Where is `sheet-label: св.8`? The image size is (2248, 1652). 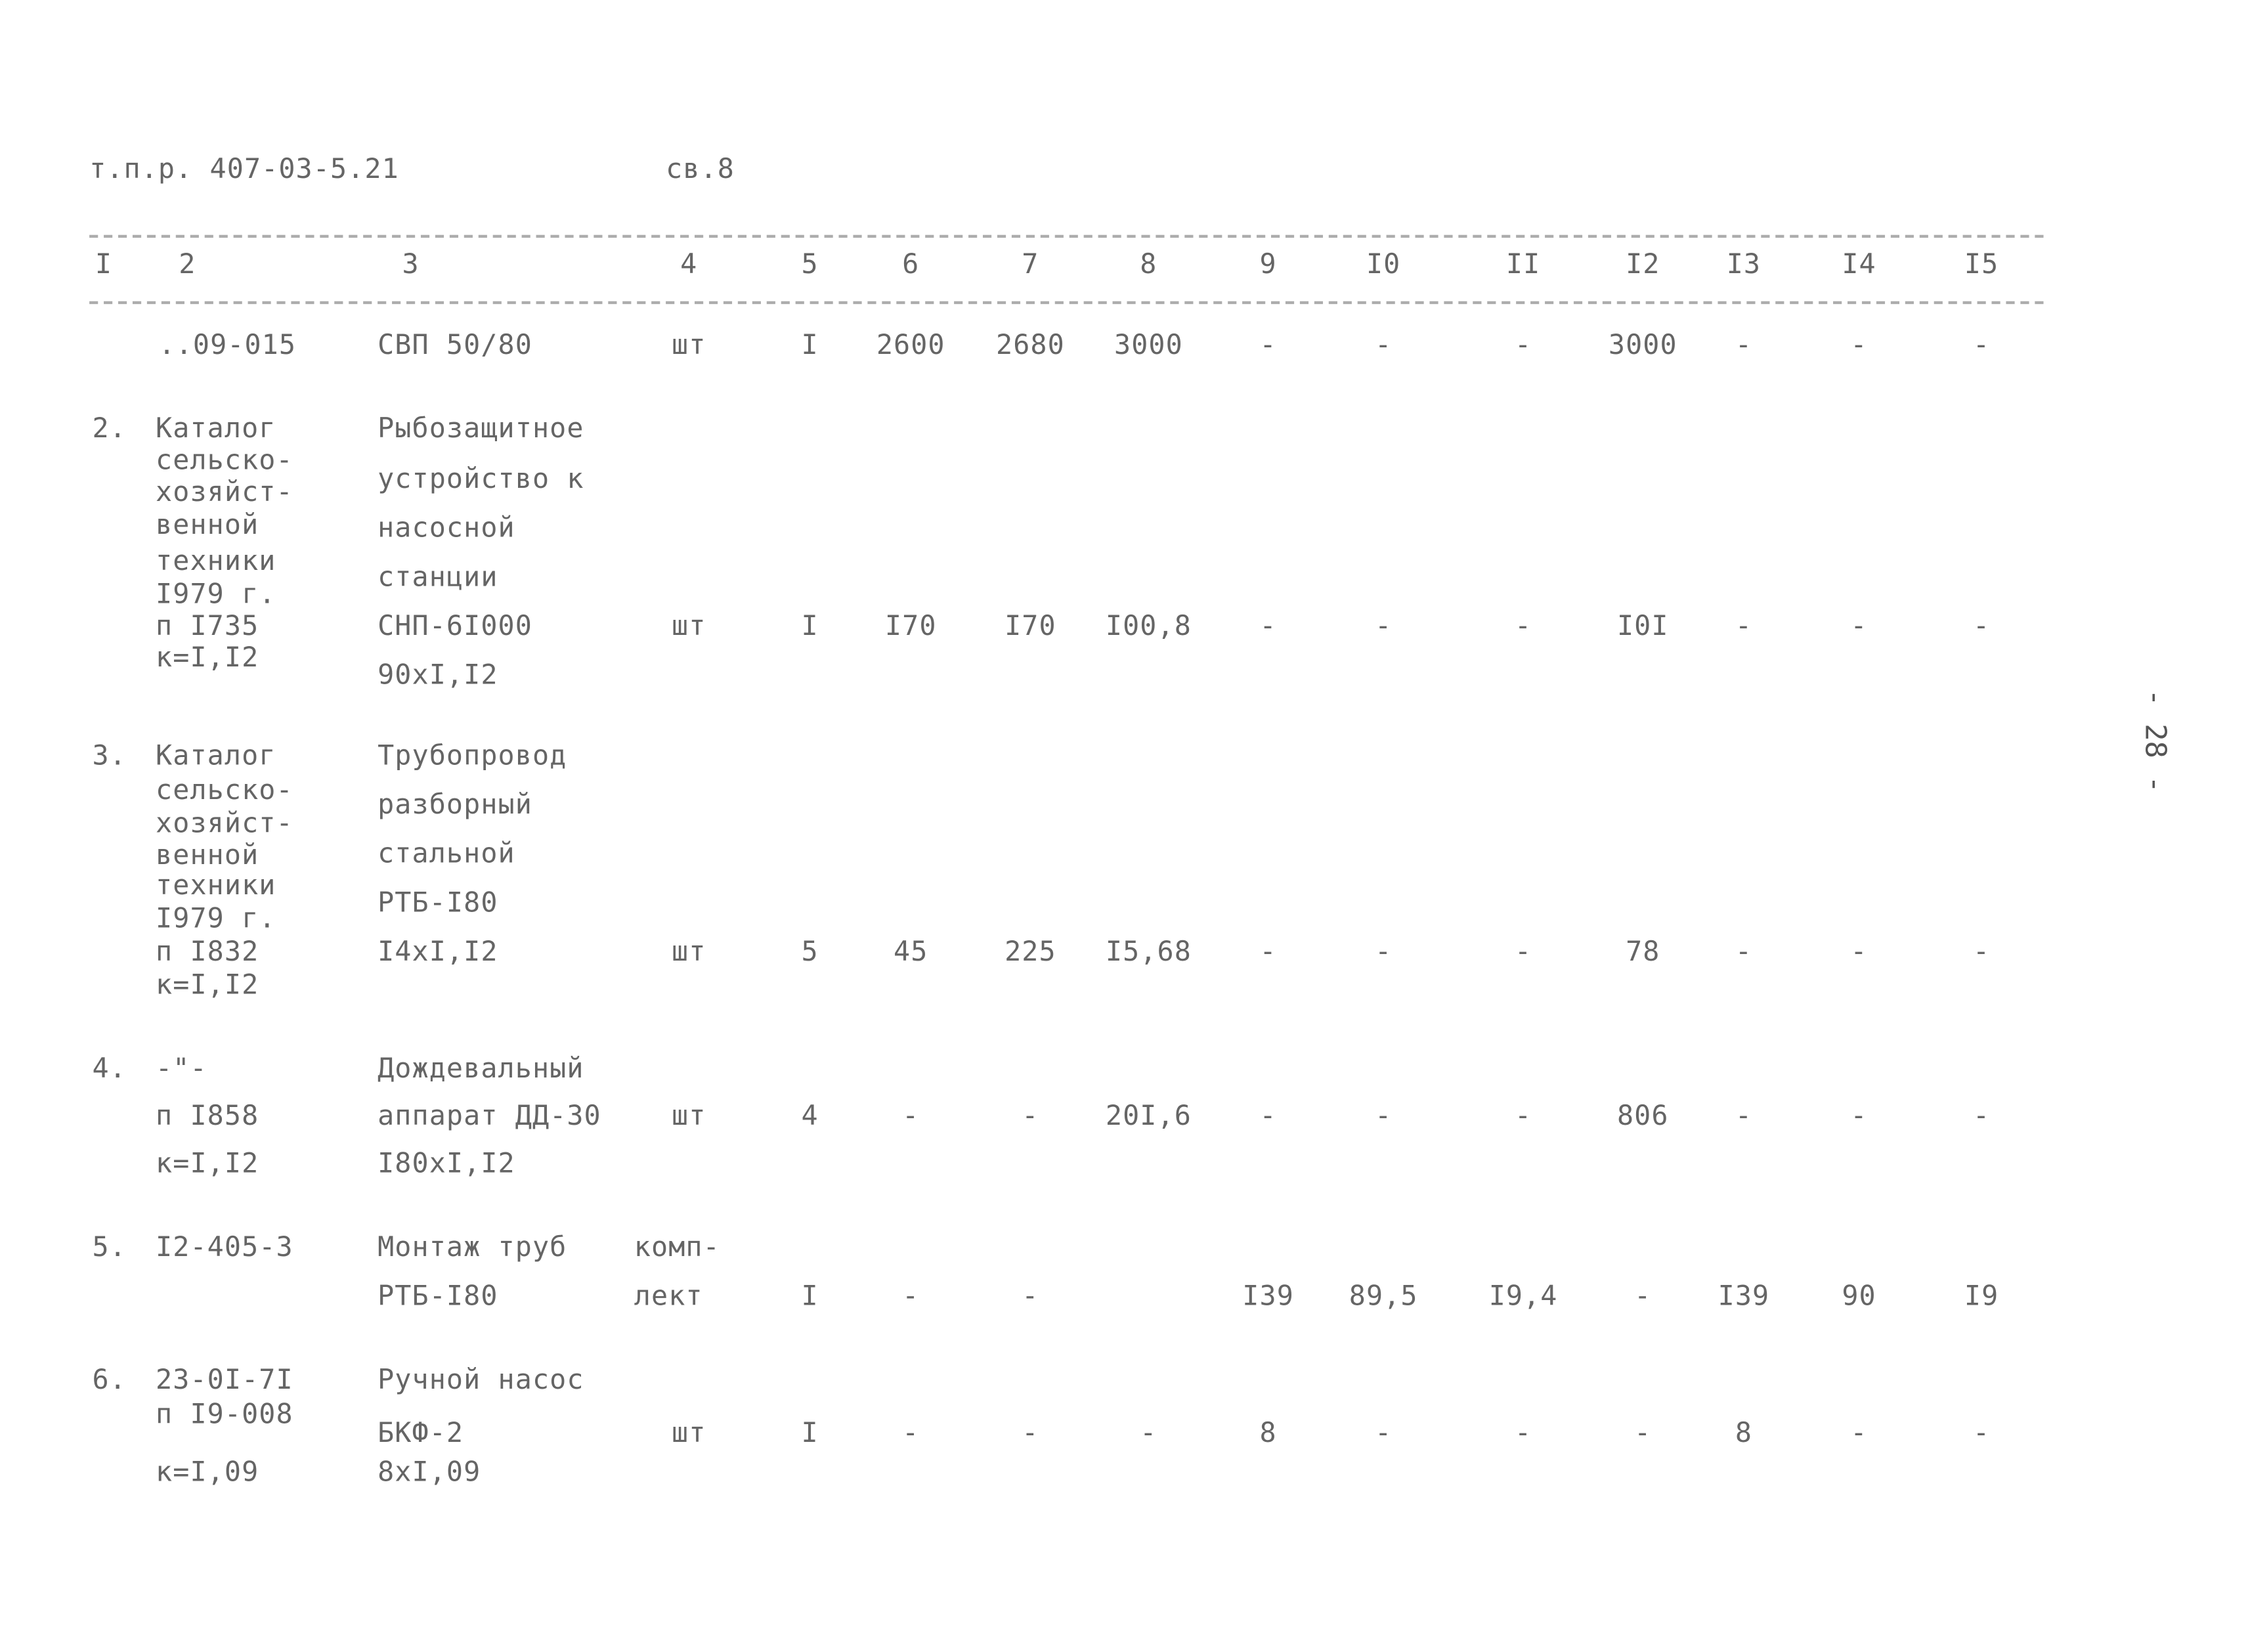
sheet-label: св.8 is located at coordinates (700, 169).